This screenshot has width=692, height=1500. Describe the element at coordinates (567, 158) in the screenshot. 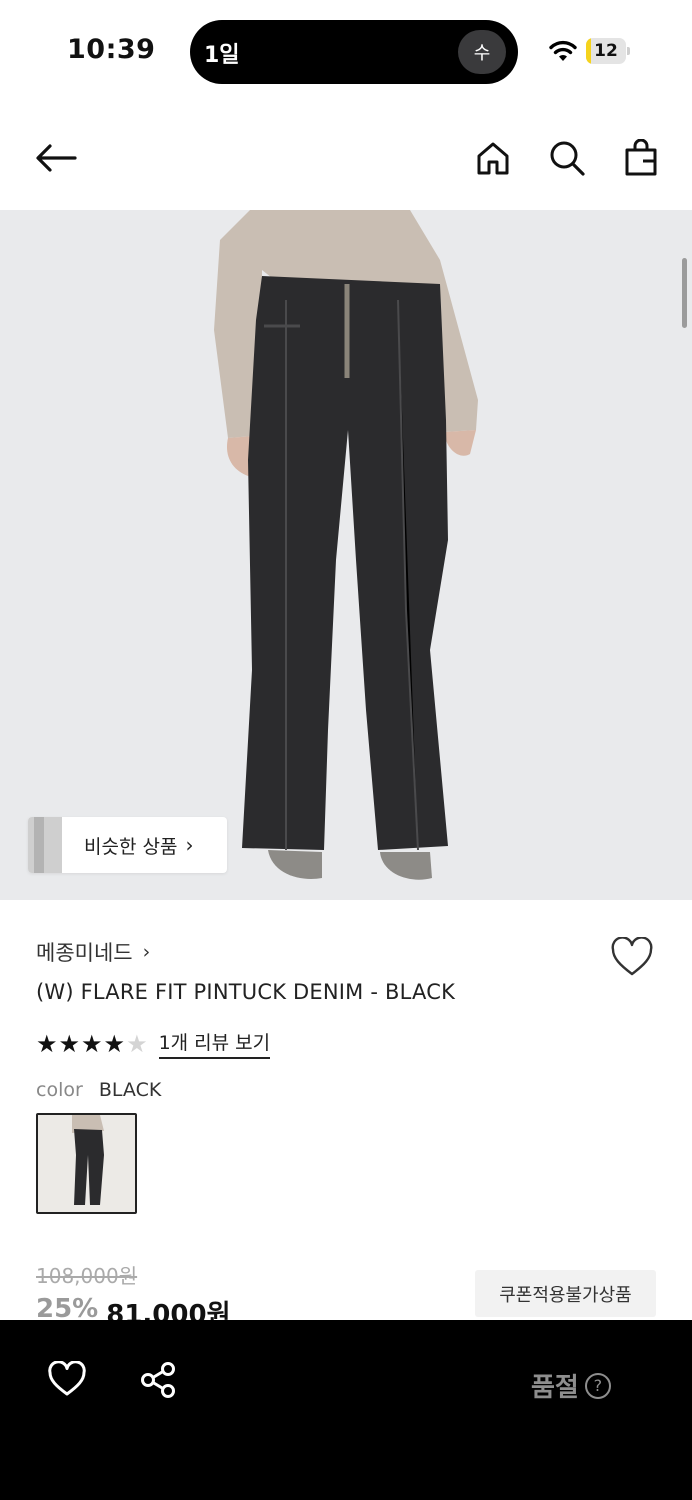

I see `search-icon` at that location.